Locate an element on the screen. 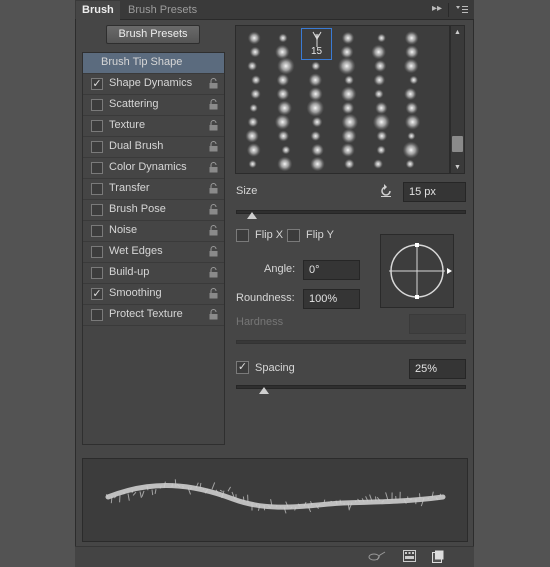 This screenshot has height=567, width=550. wet-edges-checkbox is located at coordinates (97, 252).